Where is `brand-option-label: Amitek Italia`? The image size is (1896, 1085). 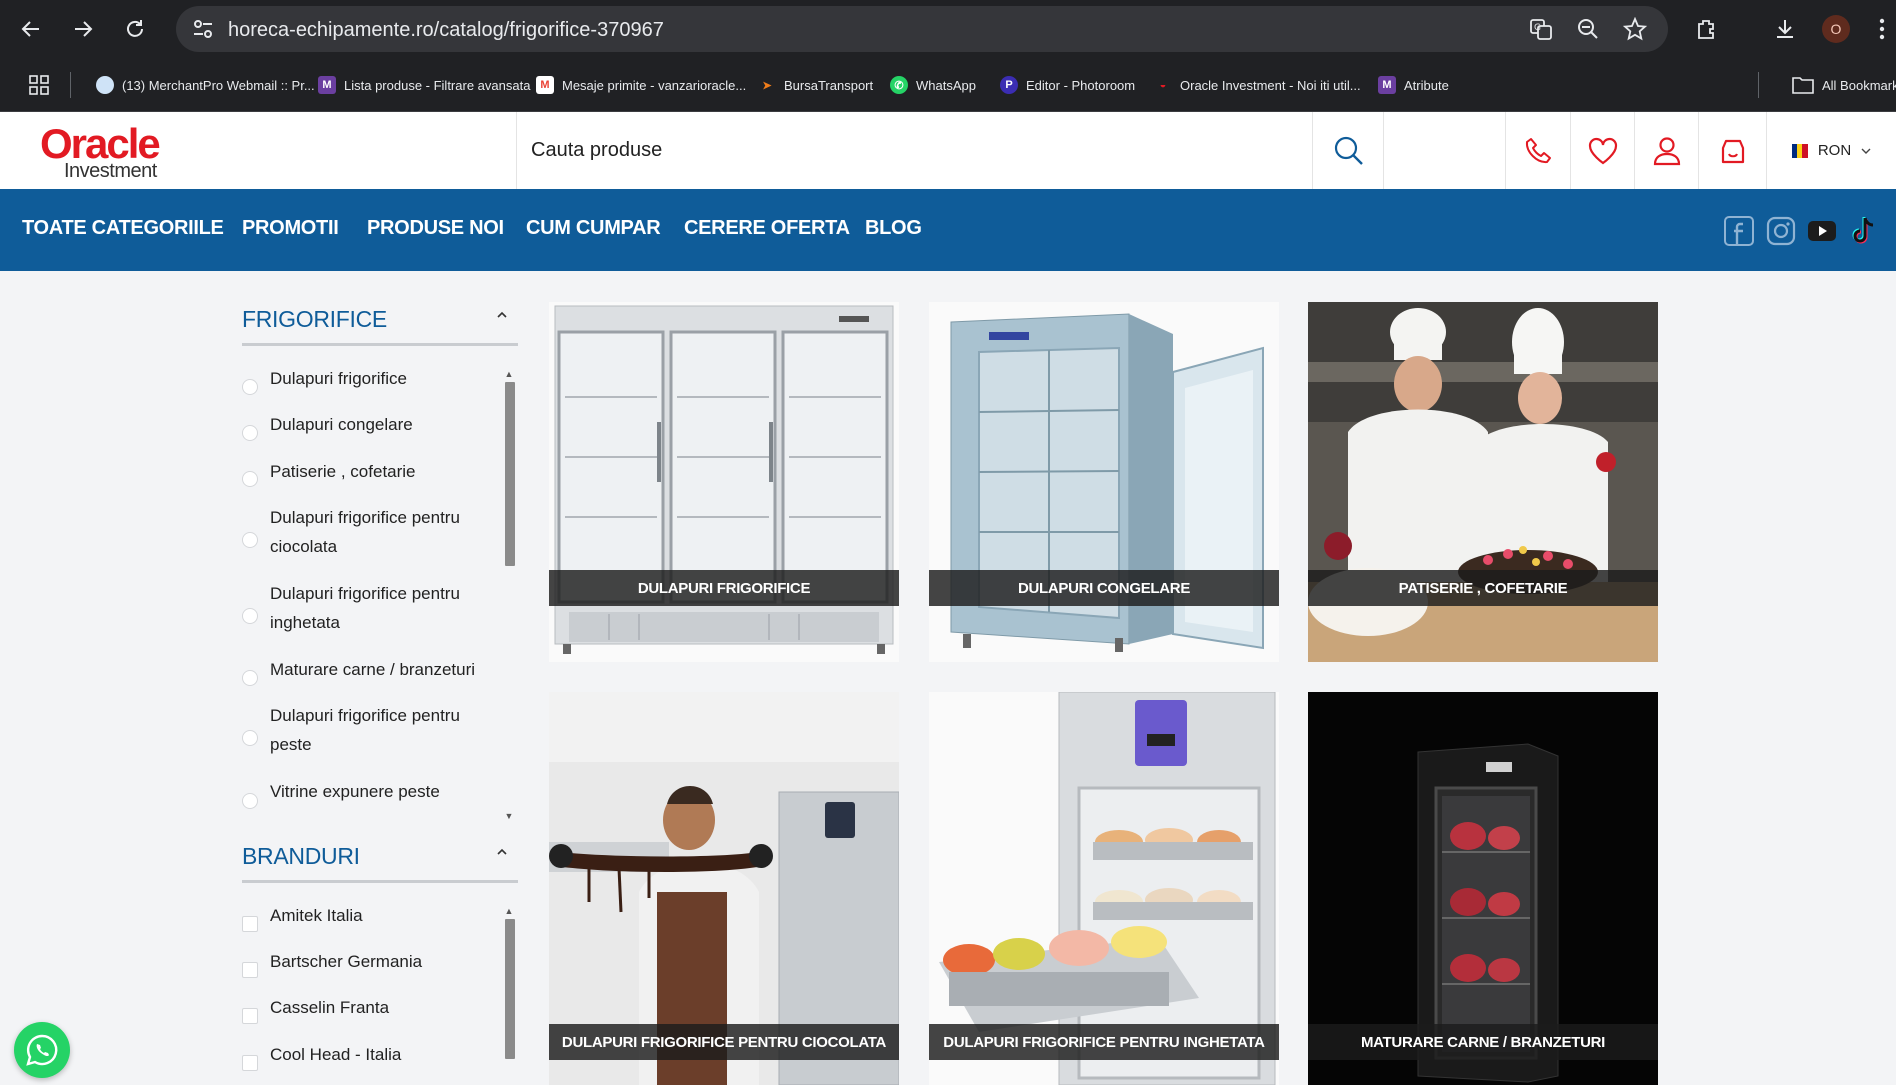
brand-option-label: Amitek Italia is located at coordinates (385, 915).